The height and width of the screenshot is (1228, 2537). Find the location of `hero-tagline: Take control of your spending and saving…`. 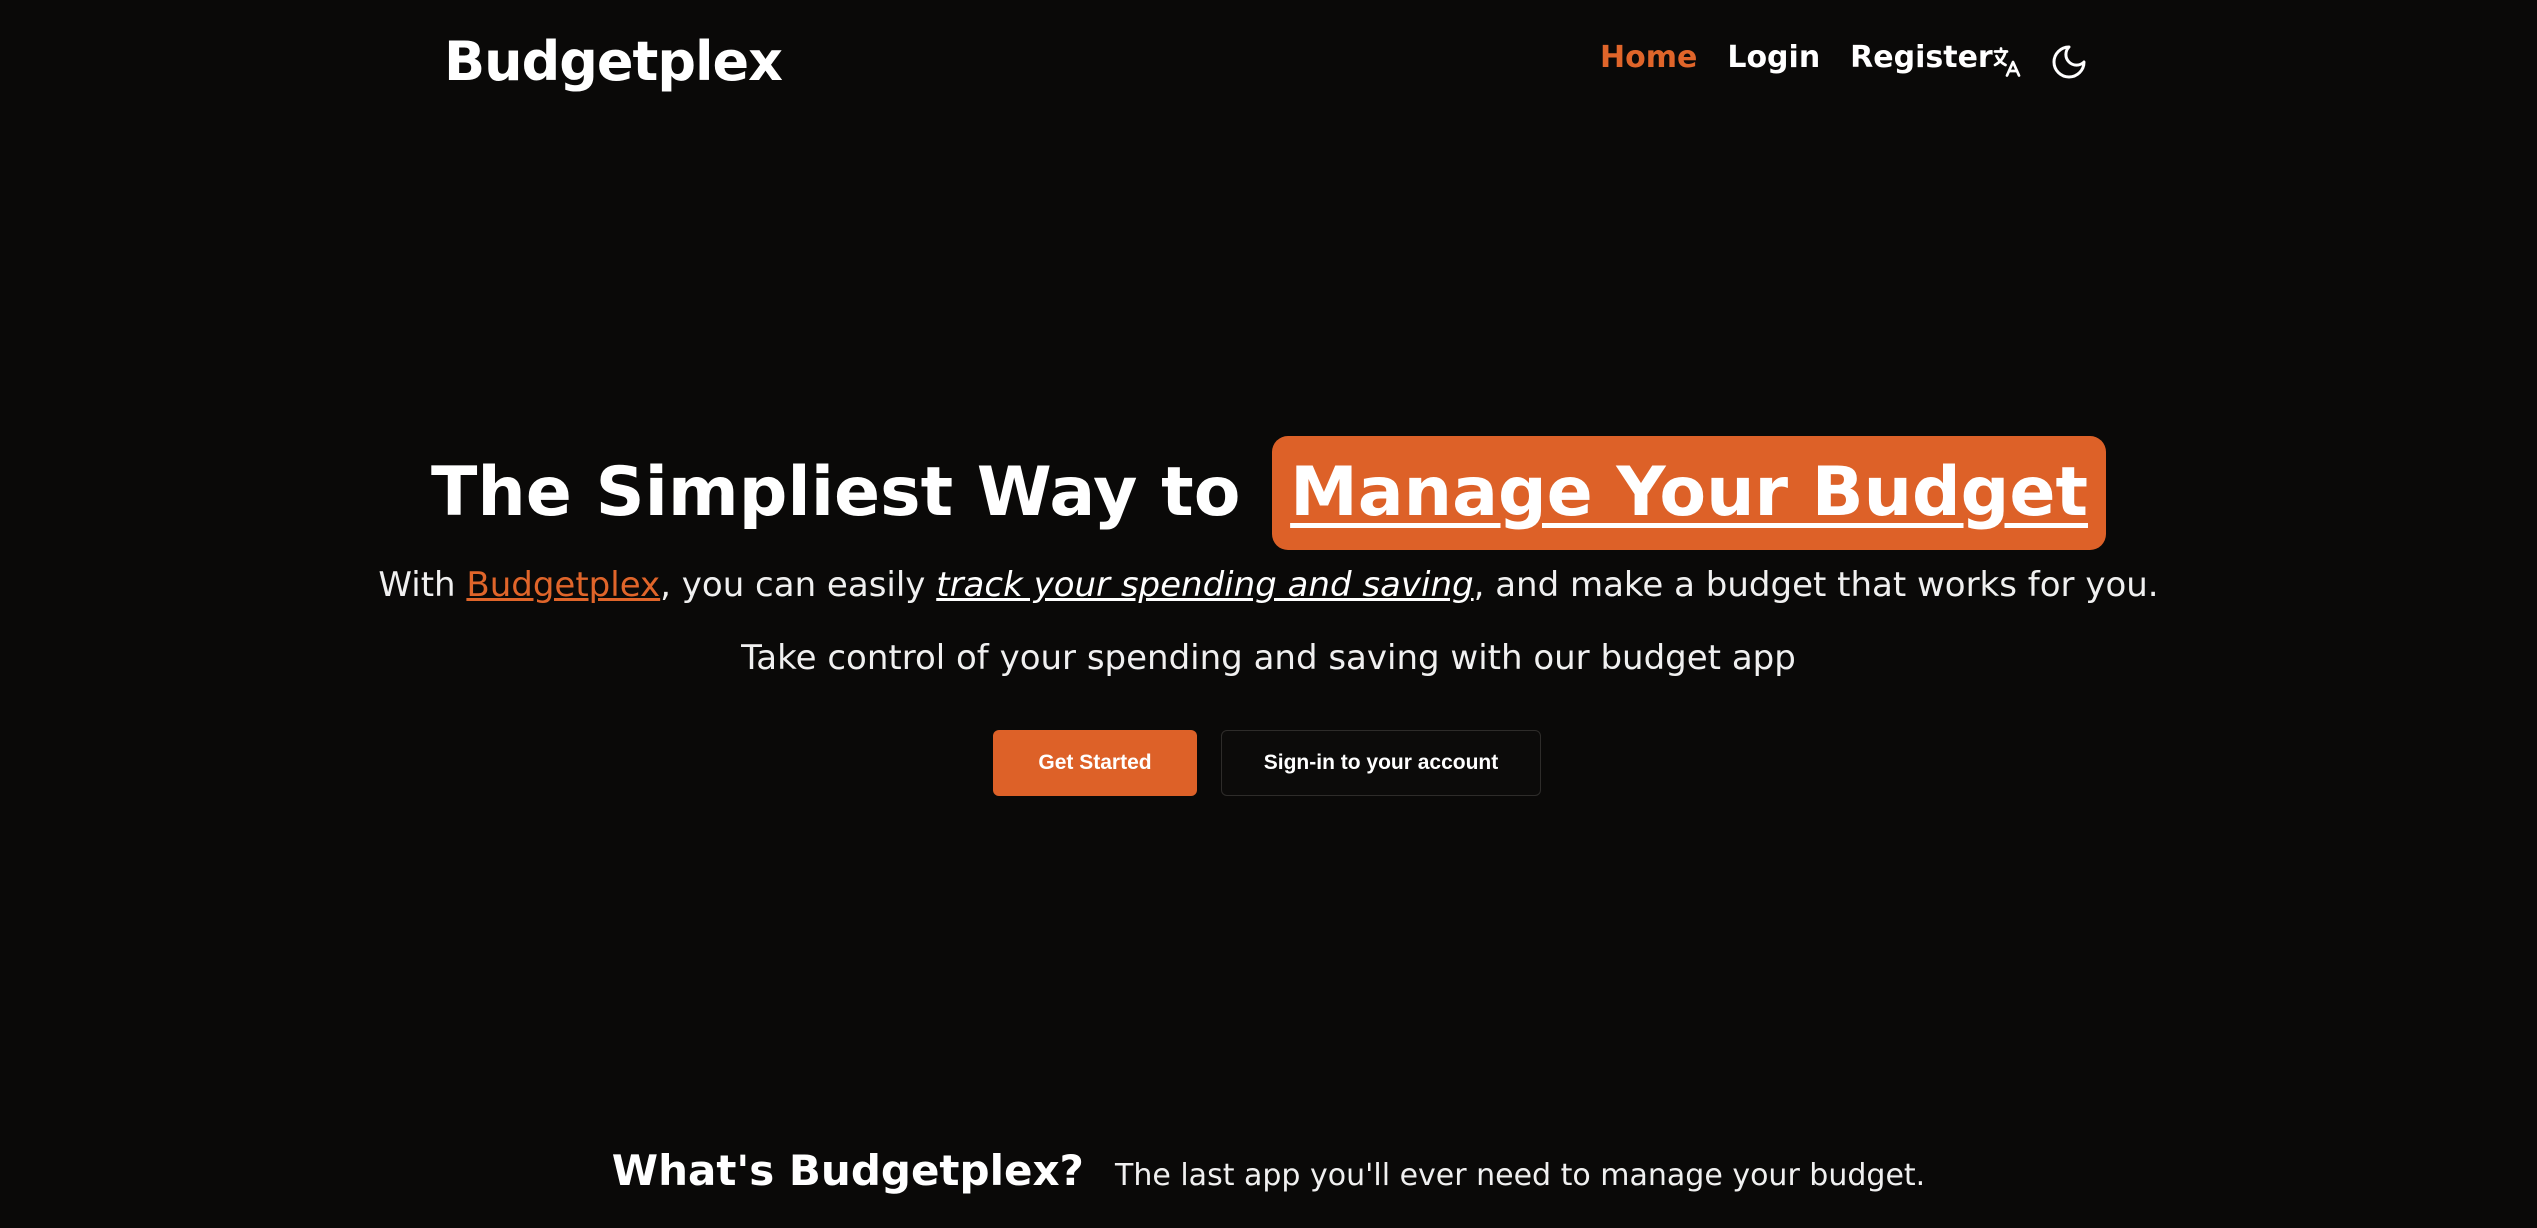

hero-tagline: Take control of your spending and saving… is located at coordinates (1268, 658).